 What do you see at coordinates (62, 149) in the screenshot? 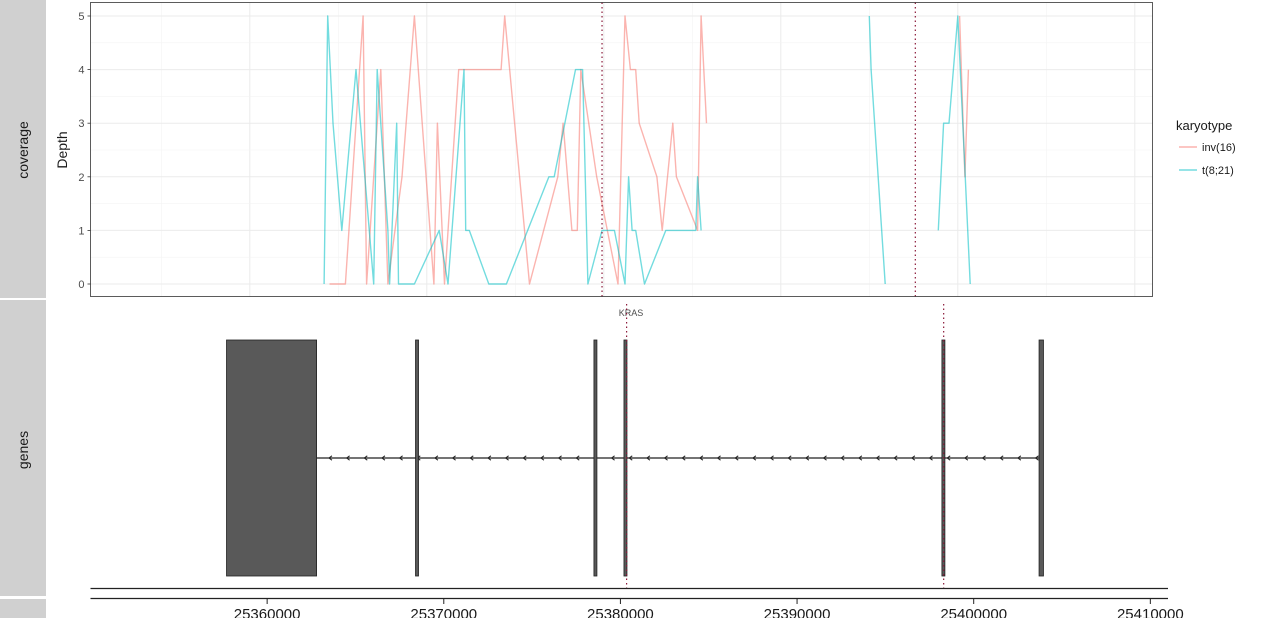
I see `y-axis-title: Depth` at bounding box center [62, 149].